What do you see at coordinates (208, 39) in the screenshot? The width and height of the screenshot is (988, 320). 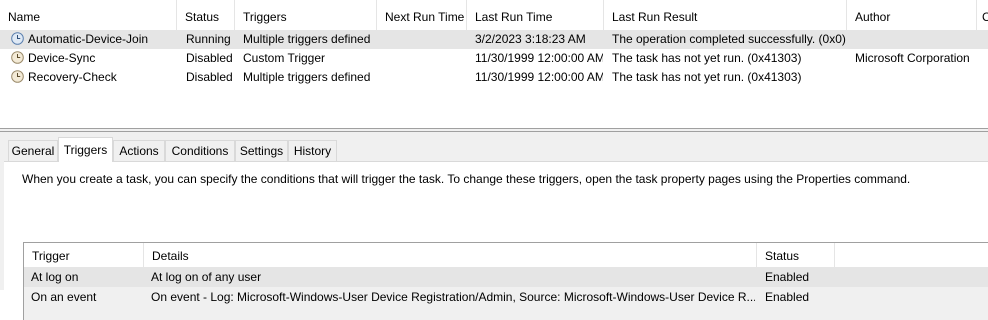 I see `task-status: Running` at bounding box center [208, 39].